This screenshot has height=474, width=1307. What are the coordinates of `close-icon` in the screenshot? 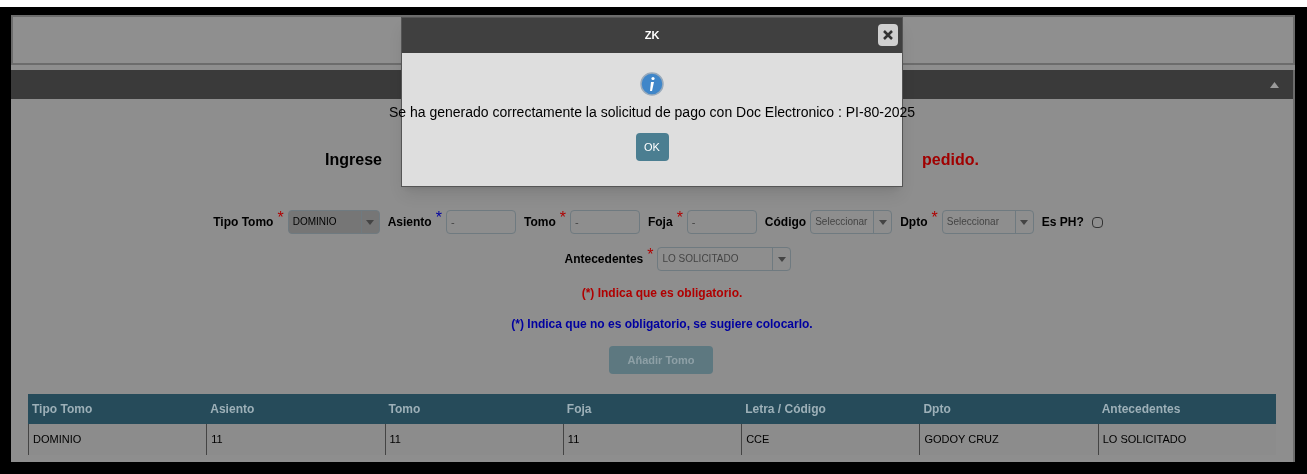 It's located at (888, 35).